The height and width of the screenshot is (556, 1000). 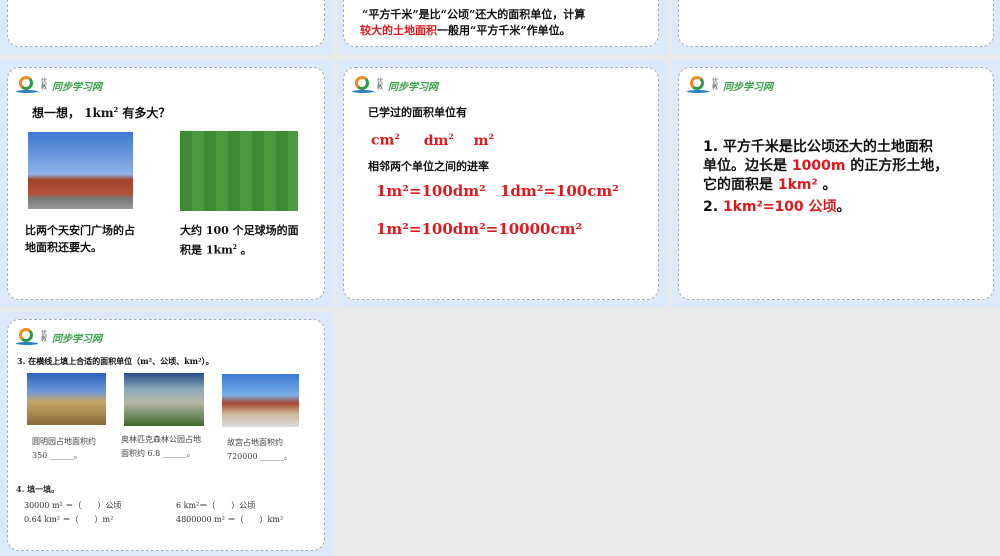 What do you see at coordinates (64, 448) in the screenshot?
I see `caption-1: 圆明园占地面积约 350 ______。` at bounding box center [64, 448].